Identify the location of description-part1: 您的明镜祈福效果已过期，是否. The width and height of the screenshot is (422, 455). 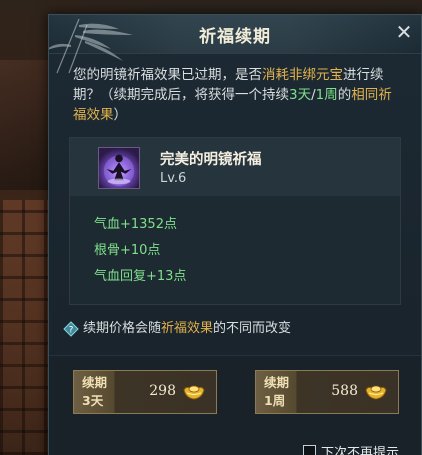
(167, 75).